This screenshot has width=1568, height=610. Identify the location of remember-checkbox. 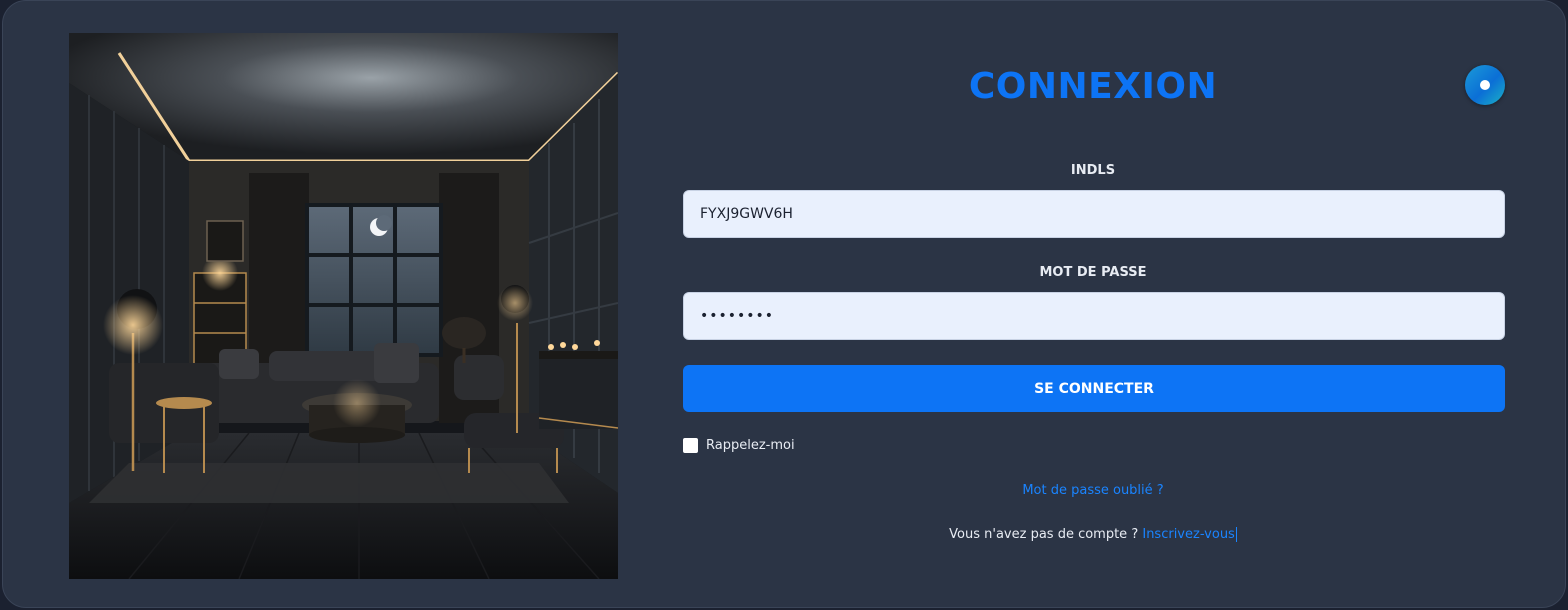
(690, 445).